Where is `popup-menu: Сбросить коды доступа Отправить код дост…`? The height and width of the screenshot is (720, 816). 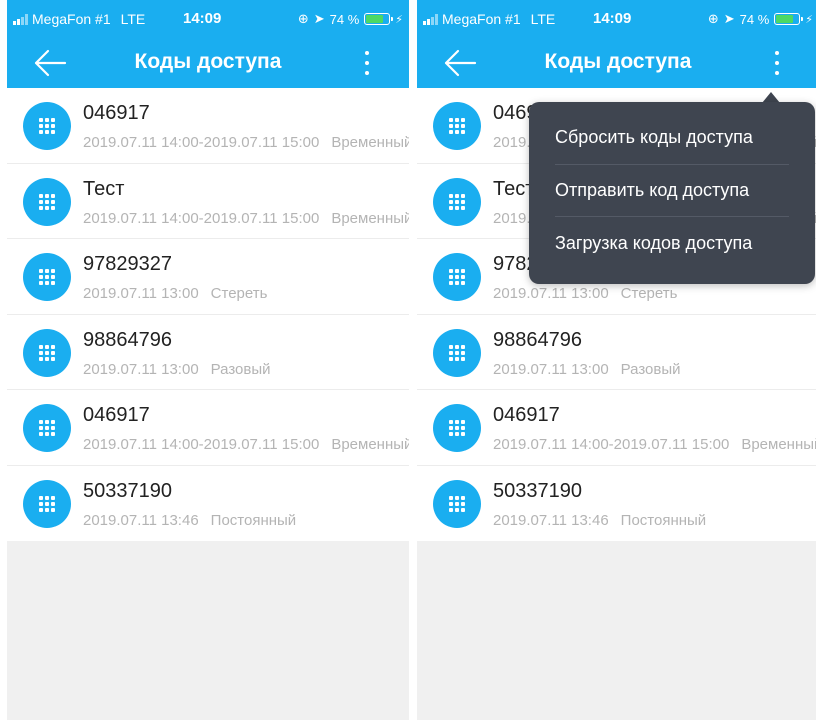 popup-menu: Сбросить коды доступа Отправить код дост… is located at coordinates (672, 193).